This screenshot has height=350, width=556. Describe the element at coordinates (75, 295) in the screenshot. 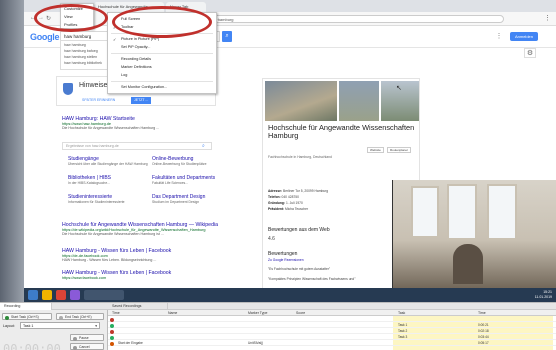

I see `app-icon` at that location.